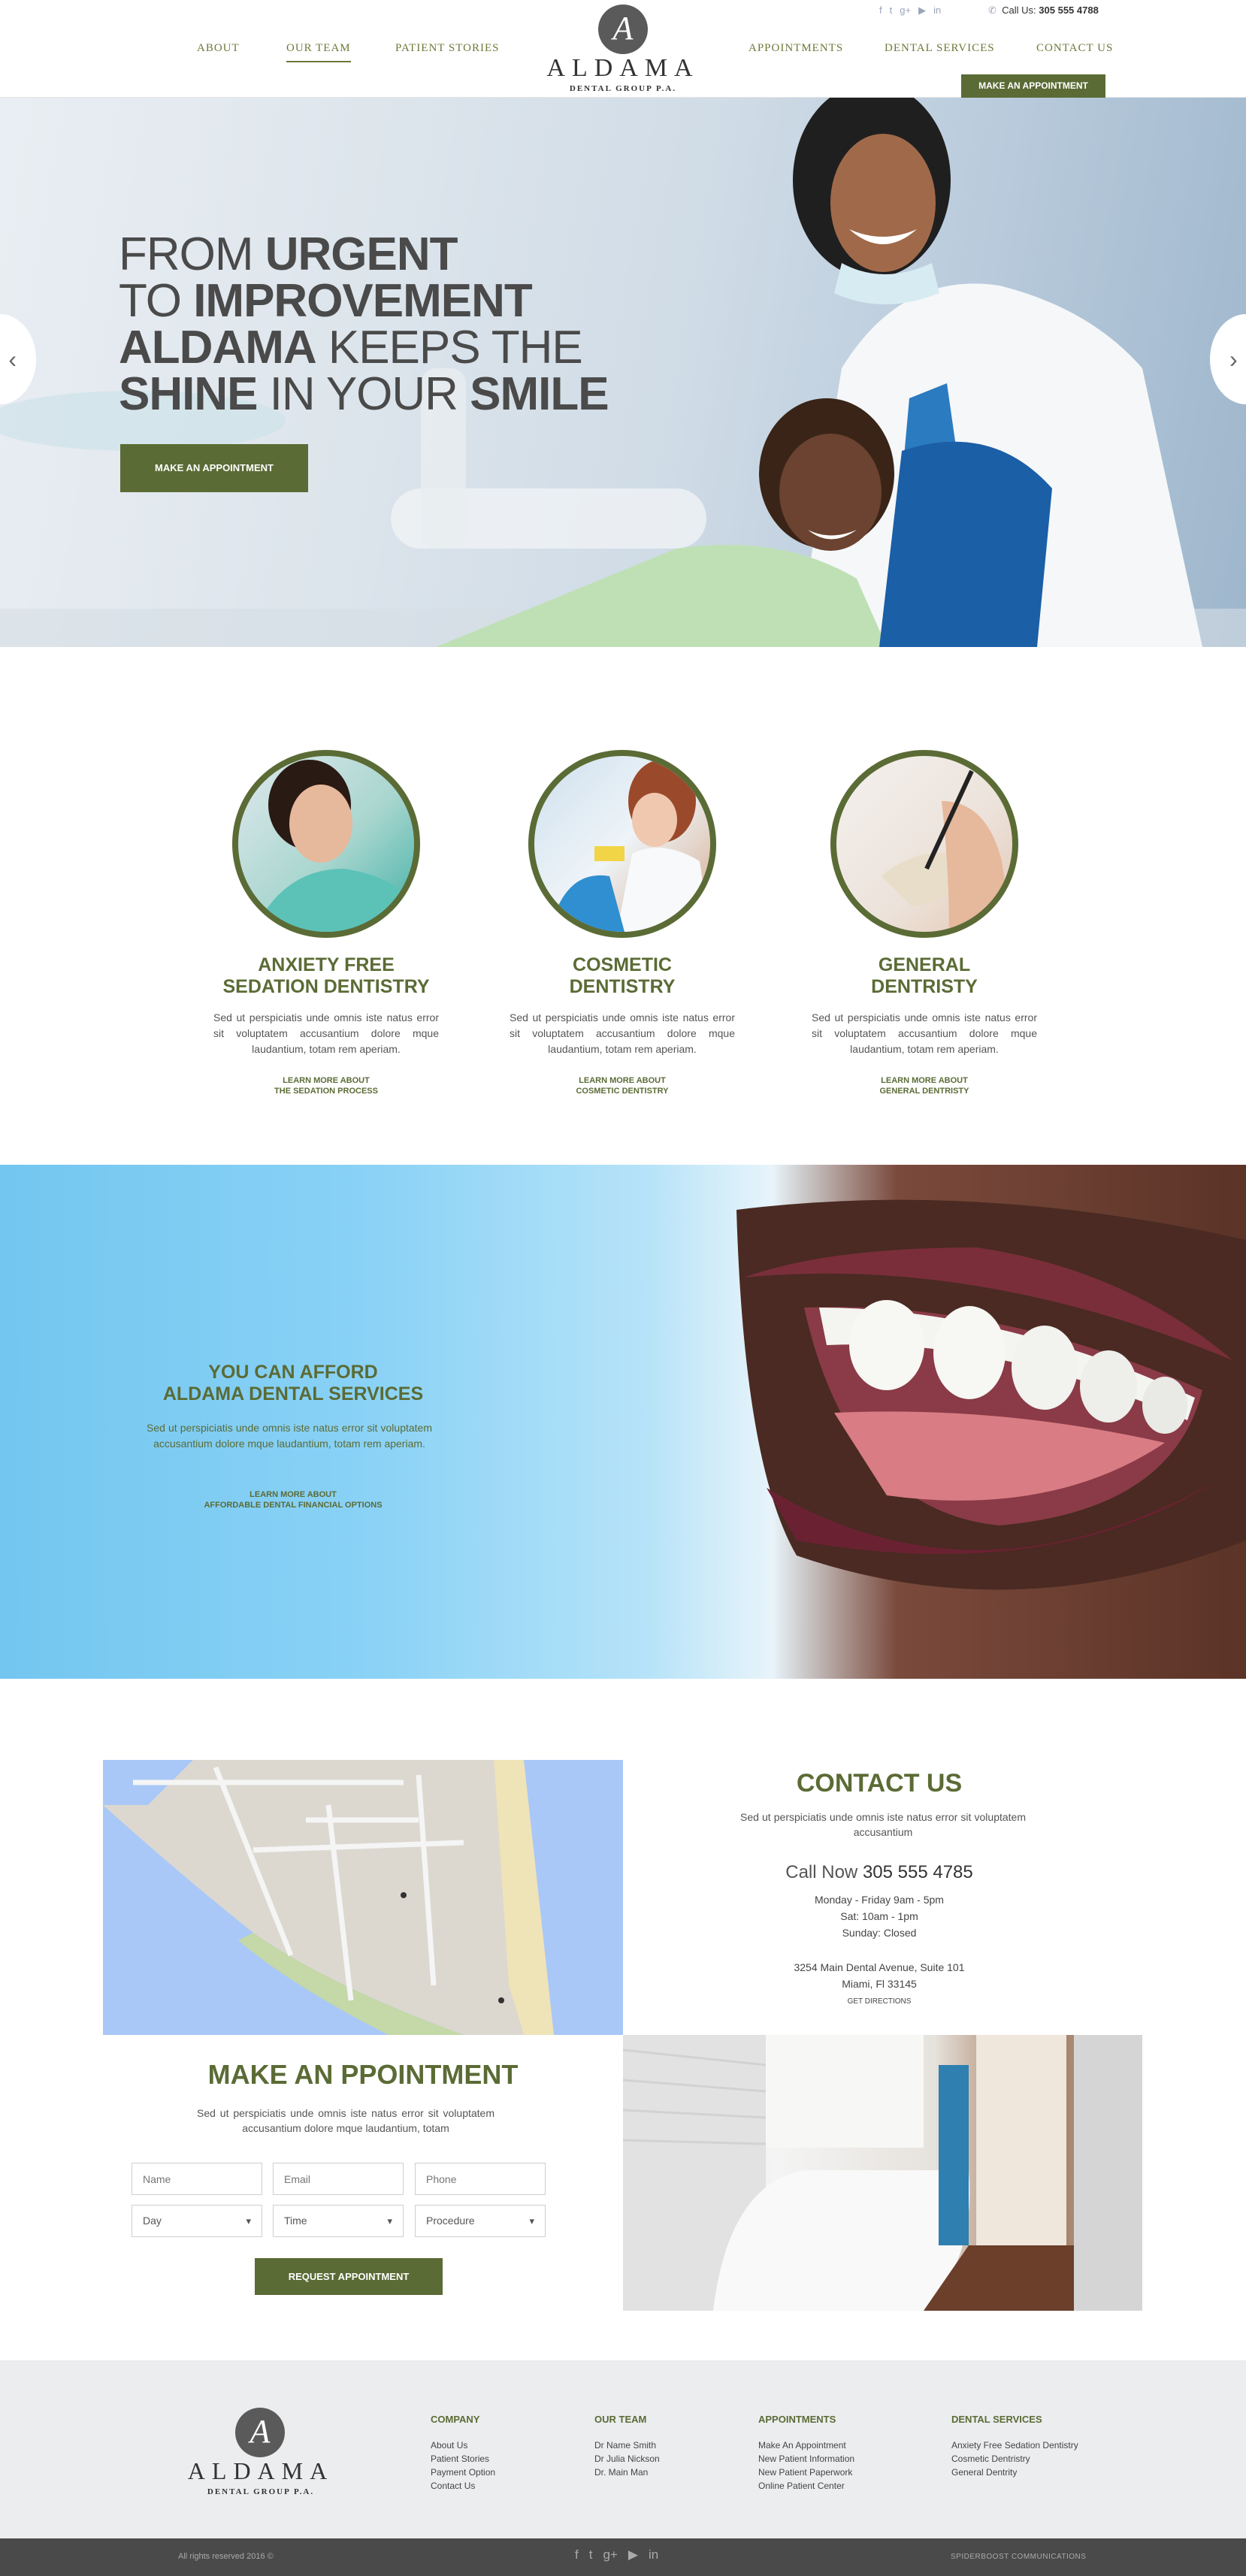 The height and width of the screenshot is (2576, 1246). I want to click on phone-input, so click(480, 2179).